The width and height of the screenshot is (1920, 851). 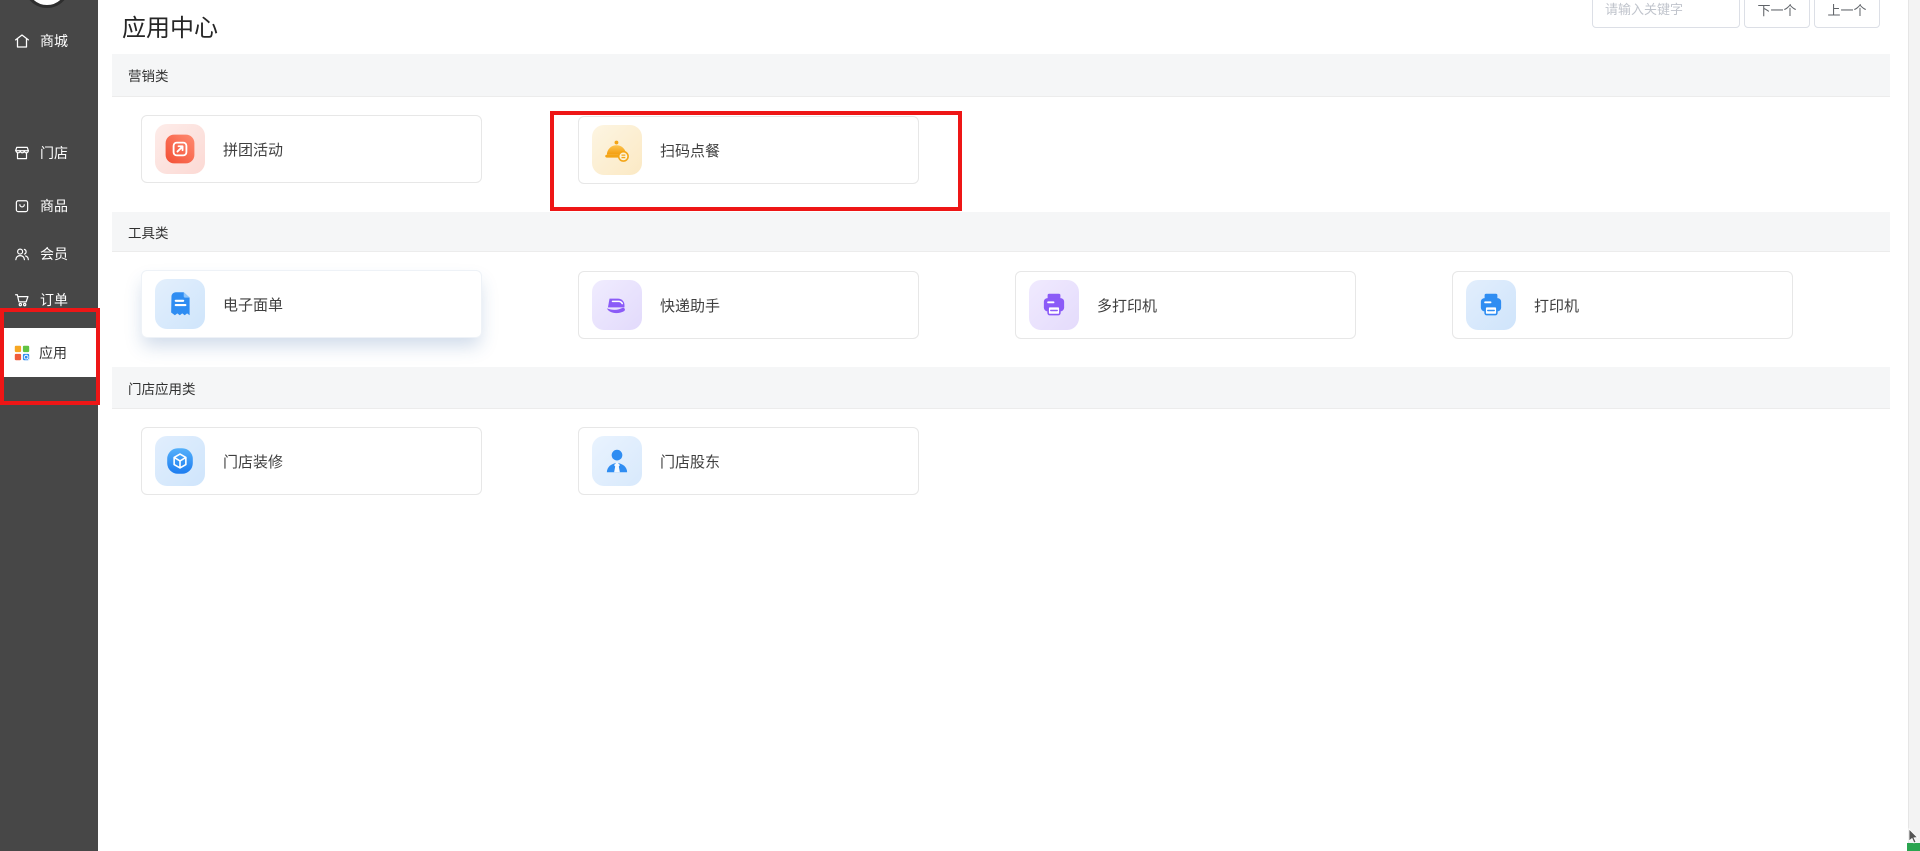 I want to click on home-icon, so click(x=22, y=41).